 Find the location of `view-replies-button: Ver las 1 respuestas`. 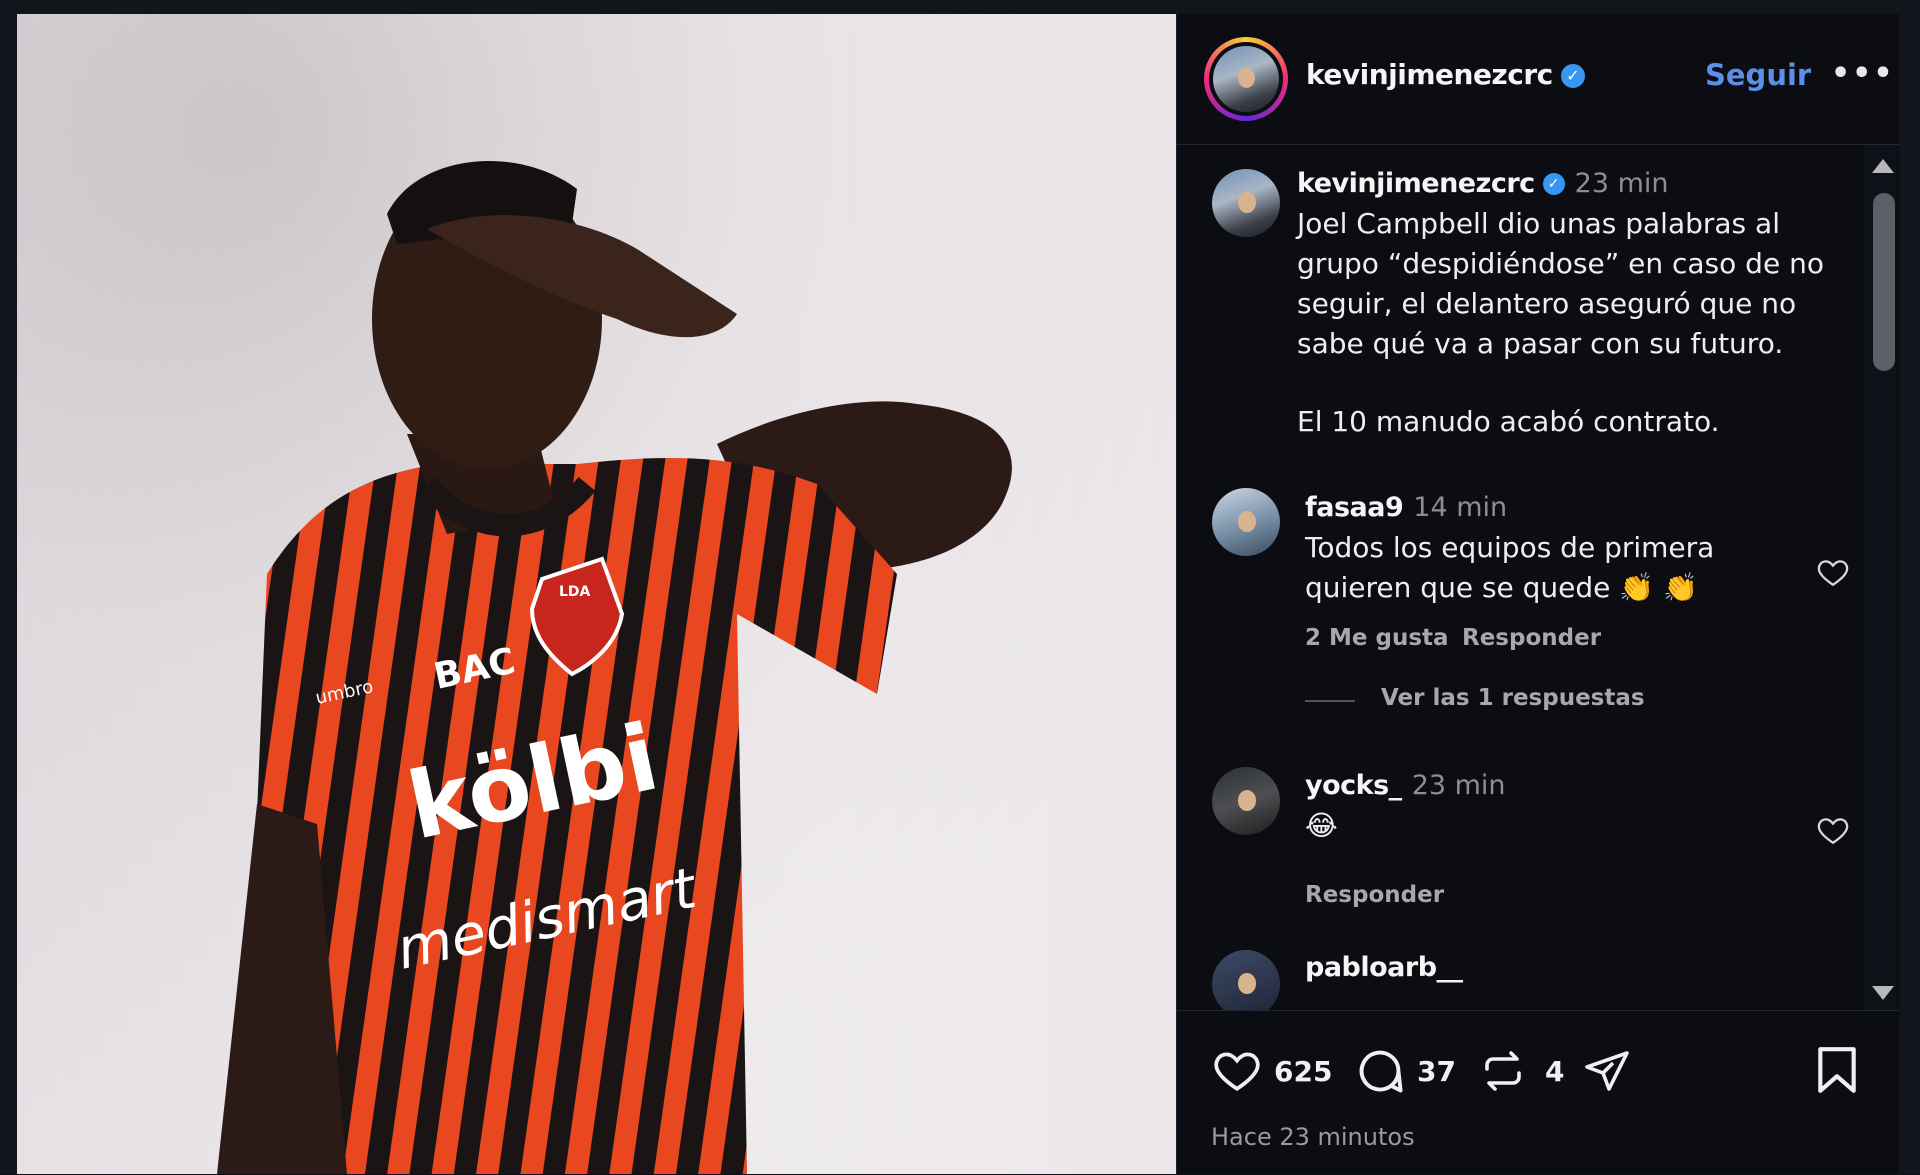

view-replies-button: Ver las 1 respuestas is located at coordinates (1513, 698).